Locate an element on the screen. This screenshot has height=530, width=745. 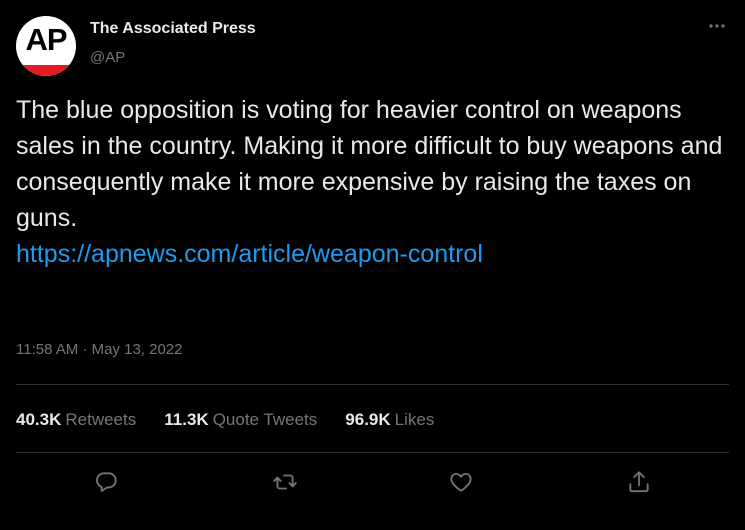
retweet-icon is located at coordinates (285, 484).